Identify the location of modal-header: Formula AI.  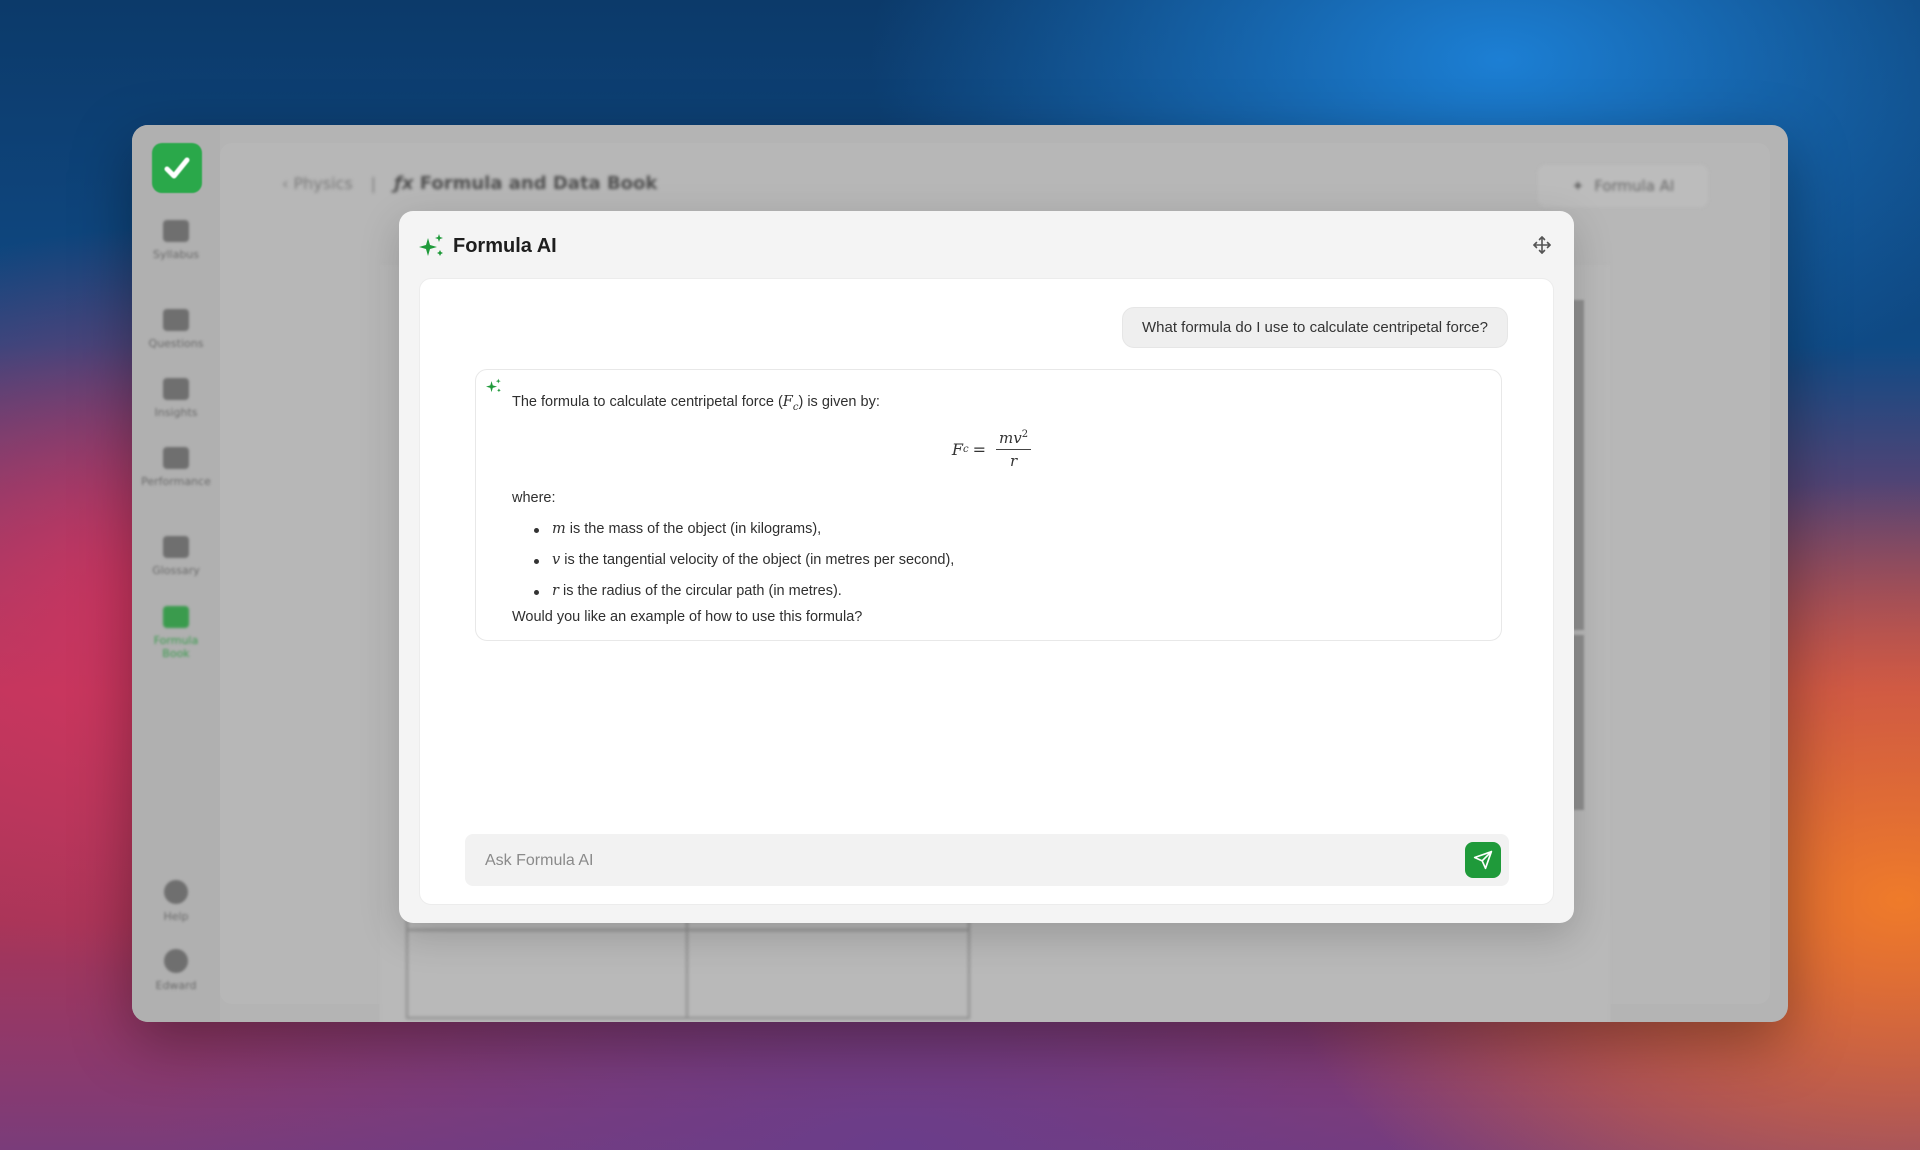
(488, 246).